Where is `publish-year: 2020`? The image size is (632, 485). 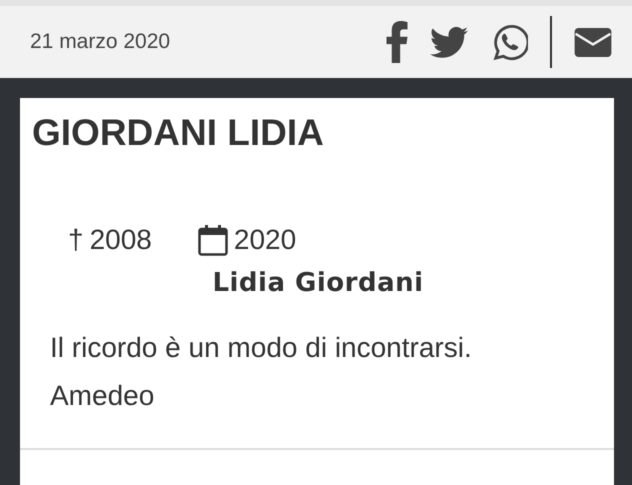
publish-year: 2020 is located at coordinates (265, 240).